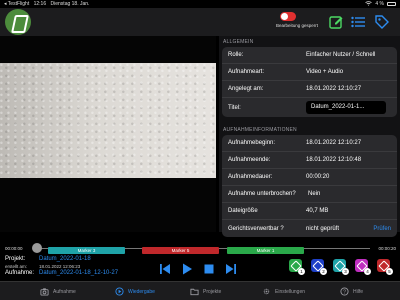 This screenshot has height=300, width=400. What do you see at coordinates (250, 177) in the screenshot?
I see `row-key: Aufnahmedauer:` at bounding box center [250, 177].